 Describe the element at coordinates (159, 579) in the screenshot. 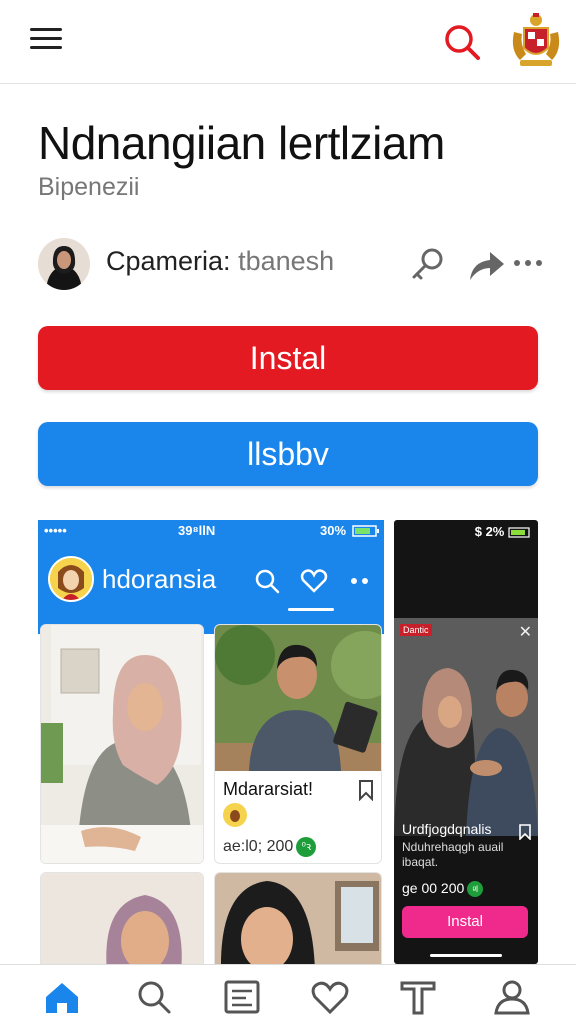

I see `app-brand-name: hdoransia` at that location.